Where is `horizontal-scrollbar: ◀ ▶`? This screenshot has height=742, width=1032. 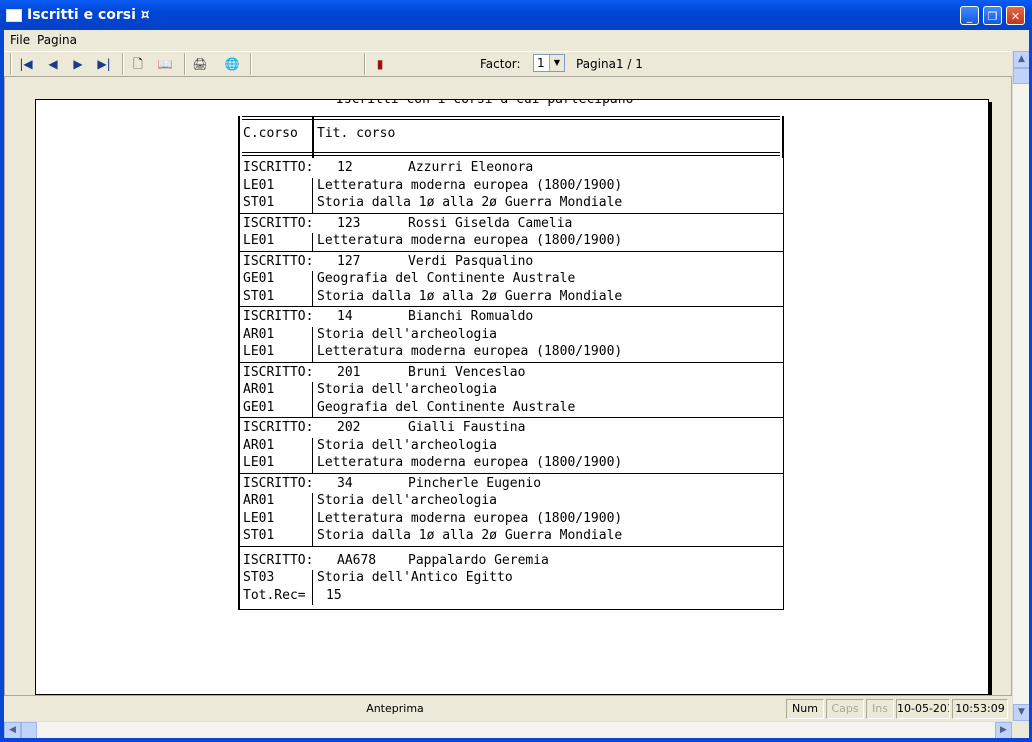 horizontal-scrollbar: ◀ ▶ is located at coordinates (508, 730).